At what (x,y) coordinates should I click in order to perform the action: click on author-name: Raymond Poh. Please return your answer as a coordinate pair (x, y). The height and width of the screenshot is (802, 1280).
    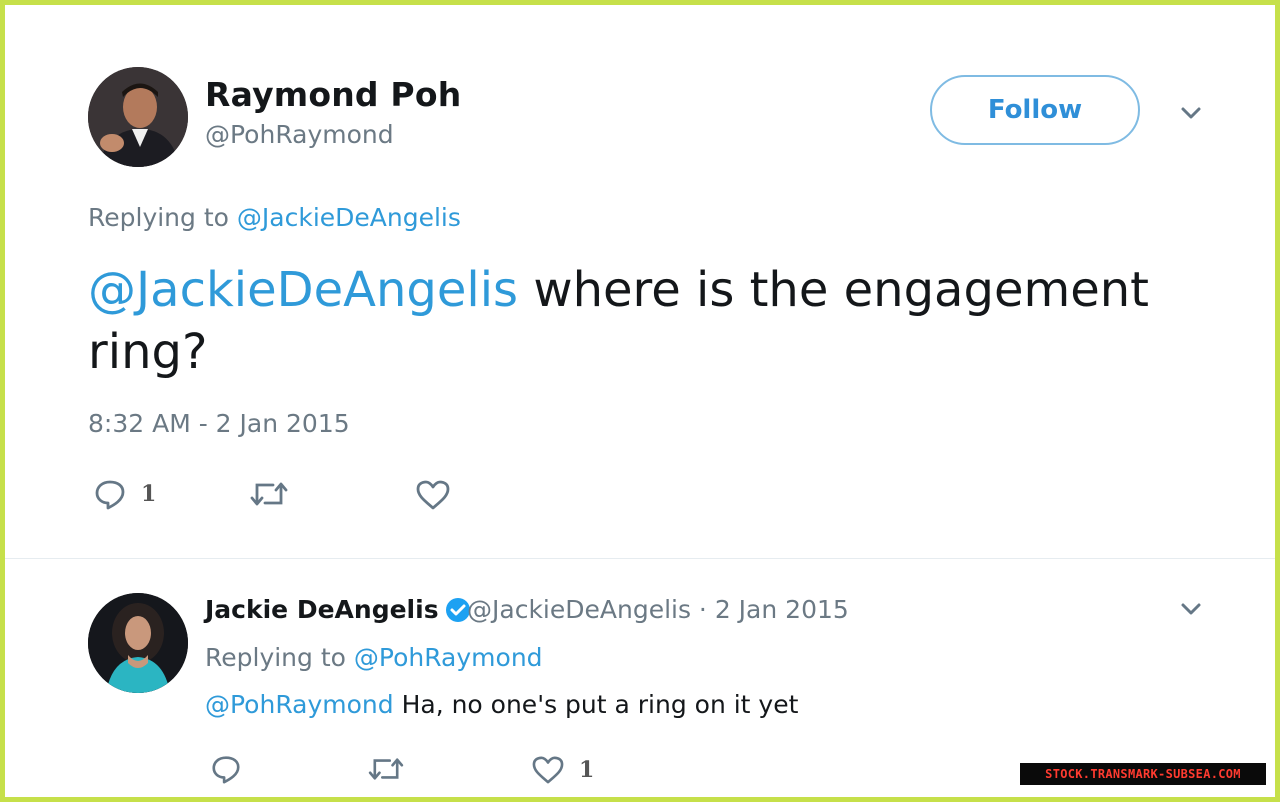
    Looking at the image, I should click on (333, 94).